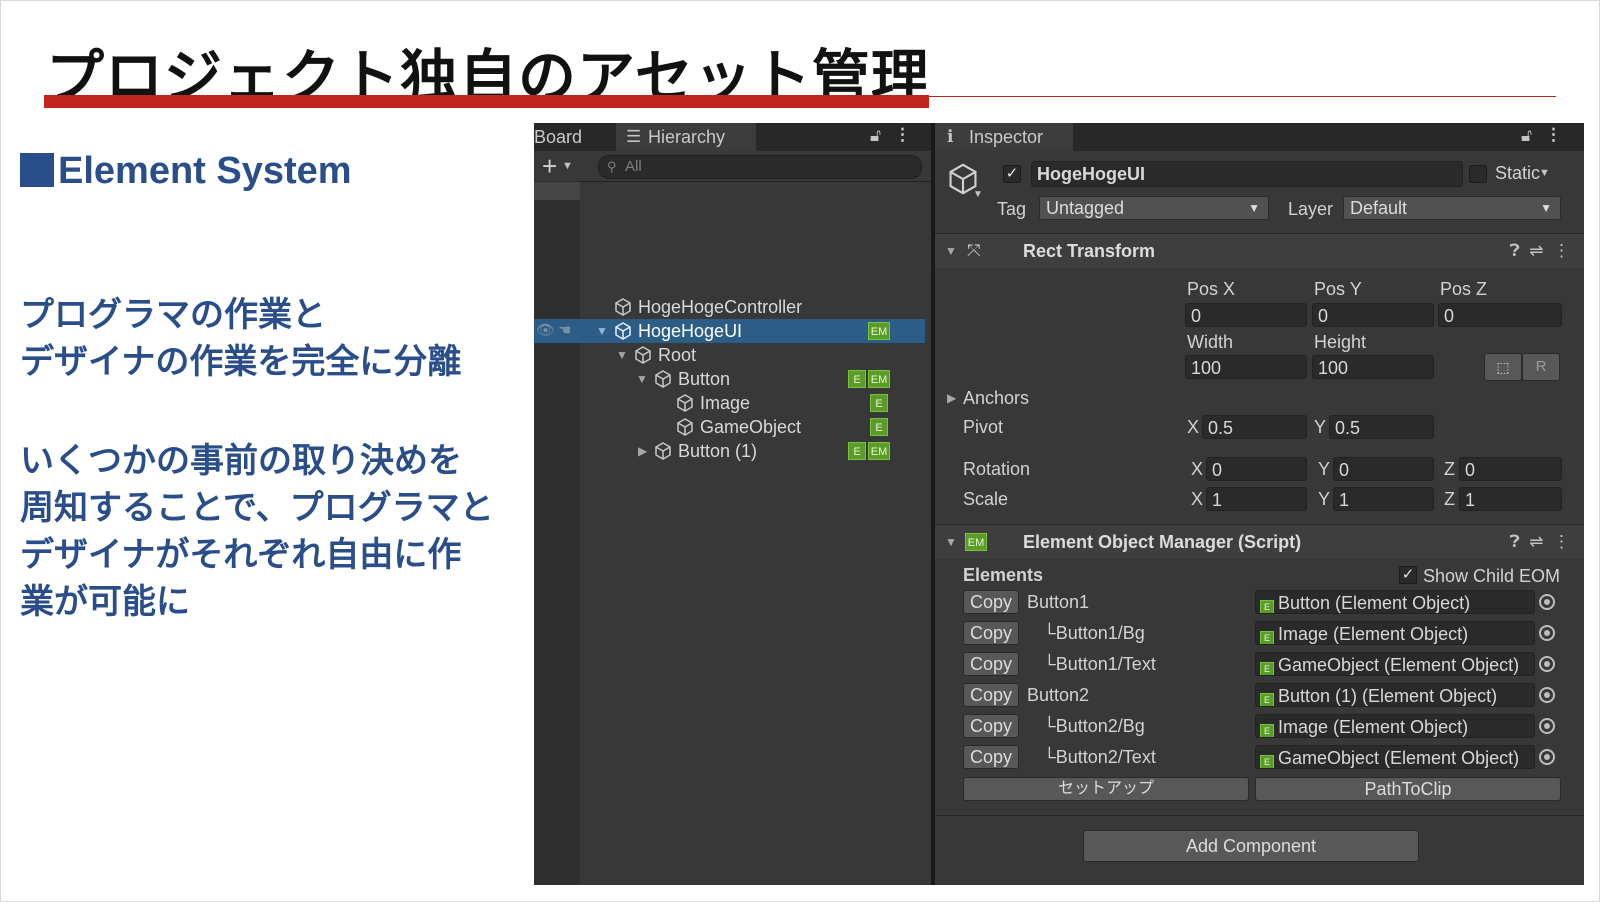 The width and height of the screenshot is (1600, 902). I want to click on pos-z-field: 0, so click(1500, 315).